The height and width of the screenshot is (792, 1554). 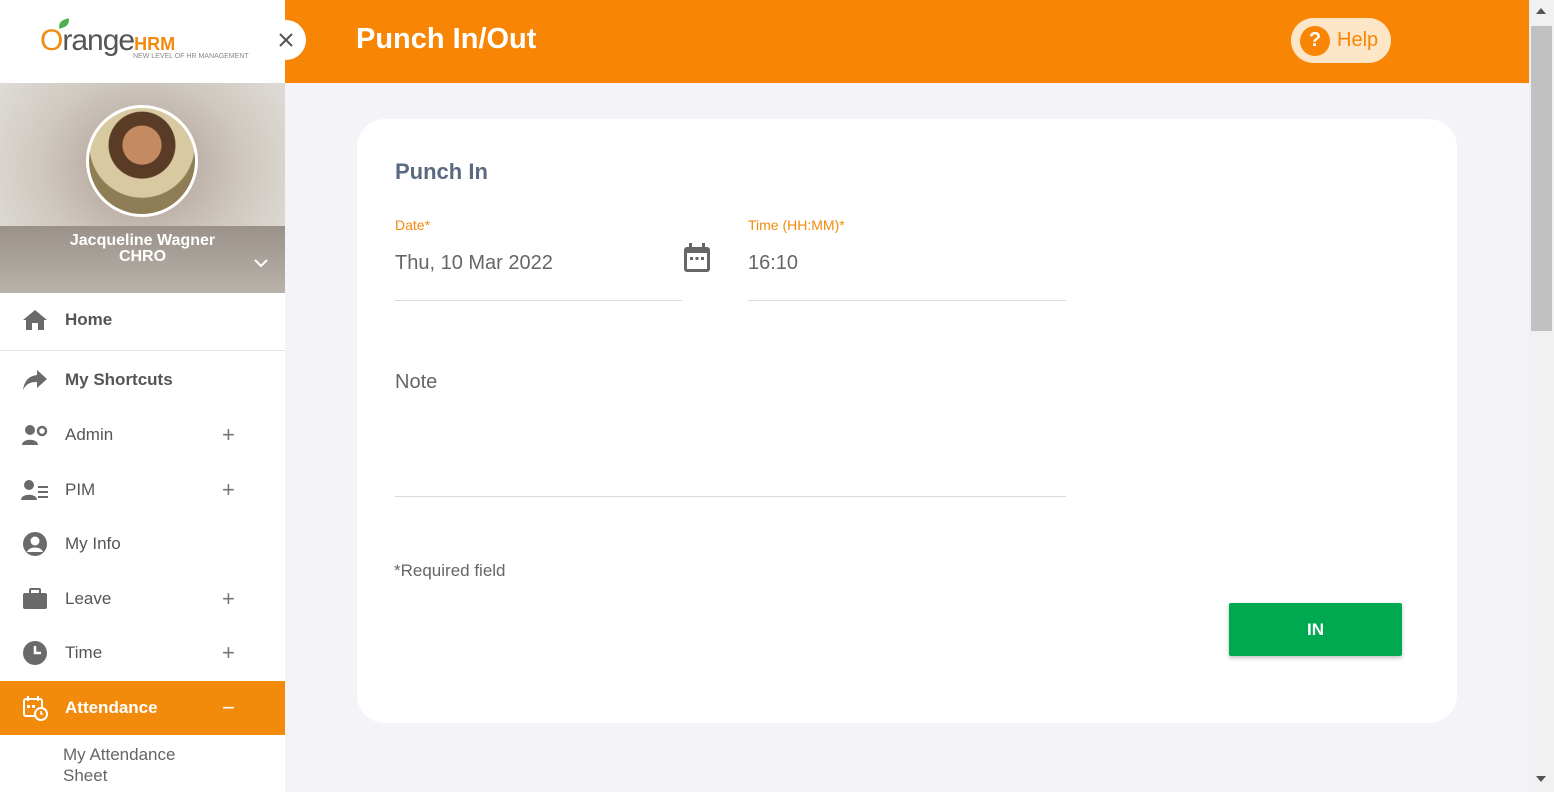 What do you see at coordinates (142, 350) in the screenshot?
I see `divider` at bounding box center [142, 350].